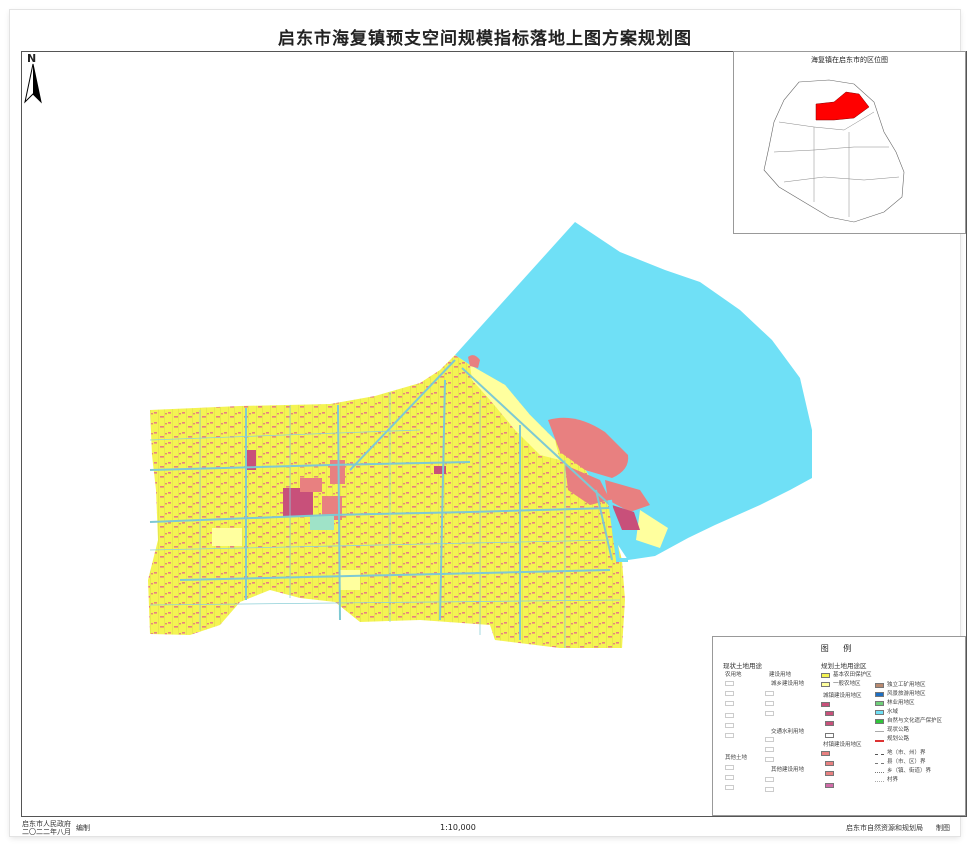 Image resolution: width=970 pixels, height=846 pixels. Describe the element at coordinates (915, 721) in the screenshot. I see `legend-nature: 自然与文化遗产保护区` at that location.